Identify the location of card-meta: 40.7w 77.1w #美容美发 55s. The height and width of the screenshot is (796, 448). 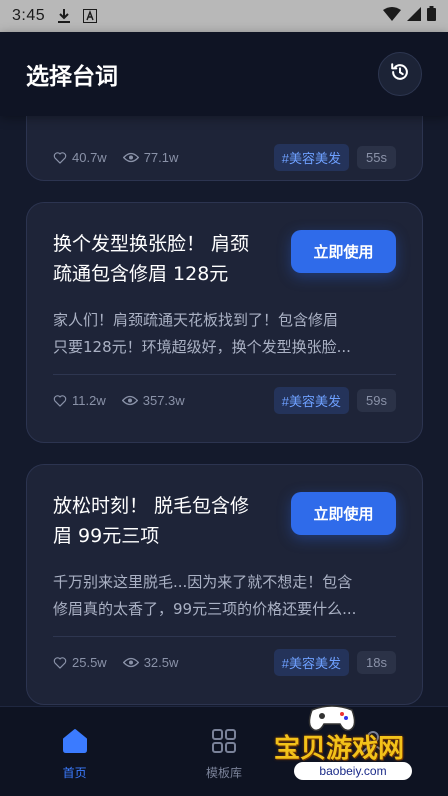
(224, 157).